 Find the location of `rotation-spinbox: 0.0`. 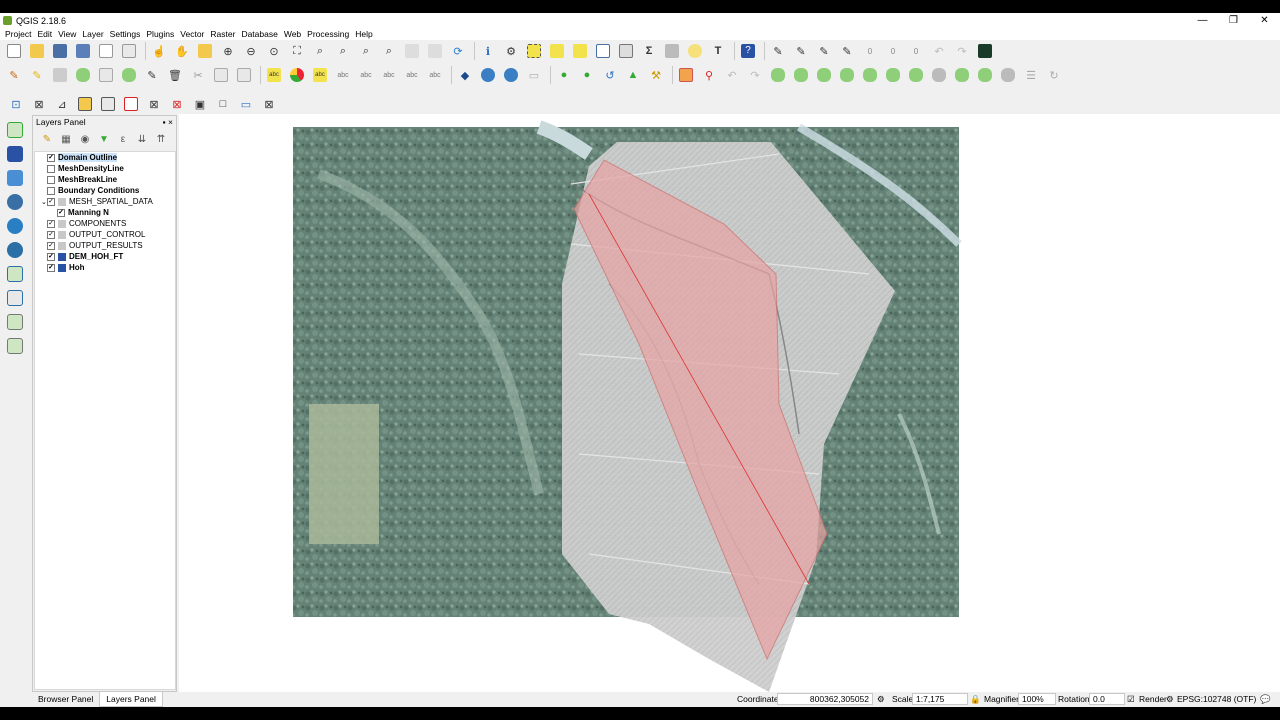

rotation-spinbox: 0.0 is located at coordinates (1107, 699).